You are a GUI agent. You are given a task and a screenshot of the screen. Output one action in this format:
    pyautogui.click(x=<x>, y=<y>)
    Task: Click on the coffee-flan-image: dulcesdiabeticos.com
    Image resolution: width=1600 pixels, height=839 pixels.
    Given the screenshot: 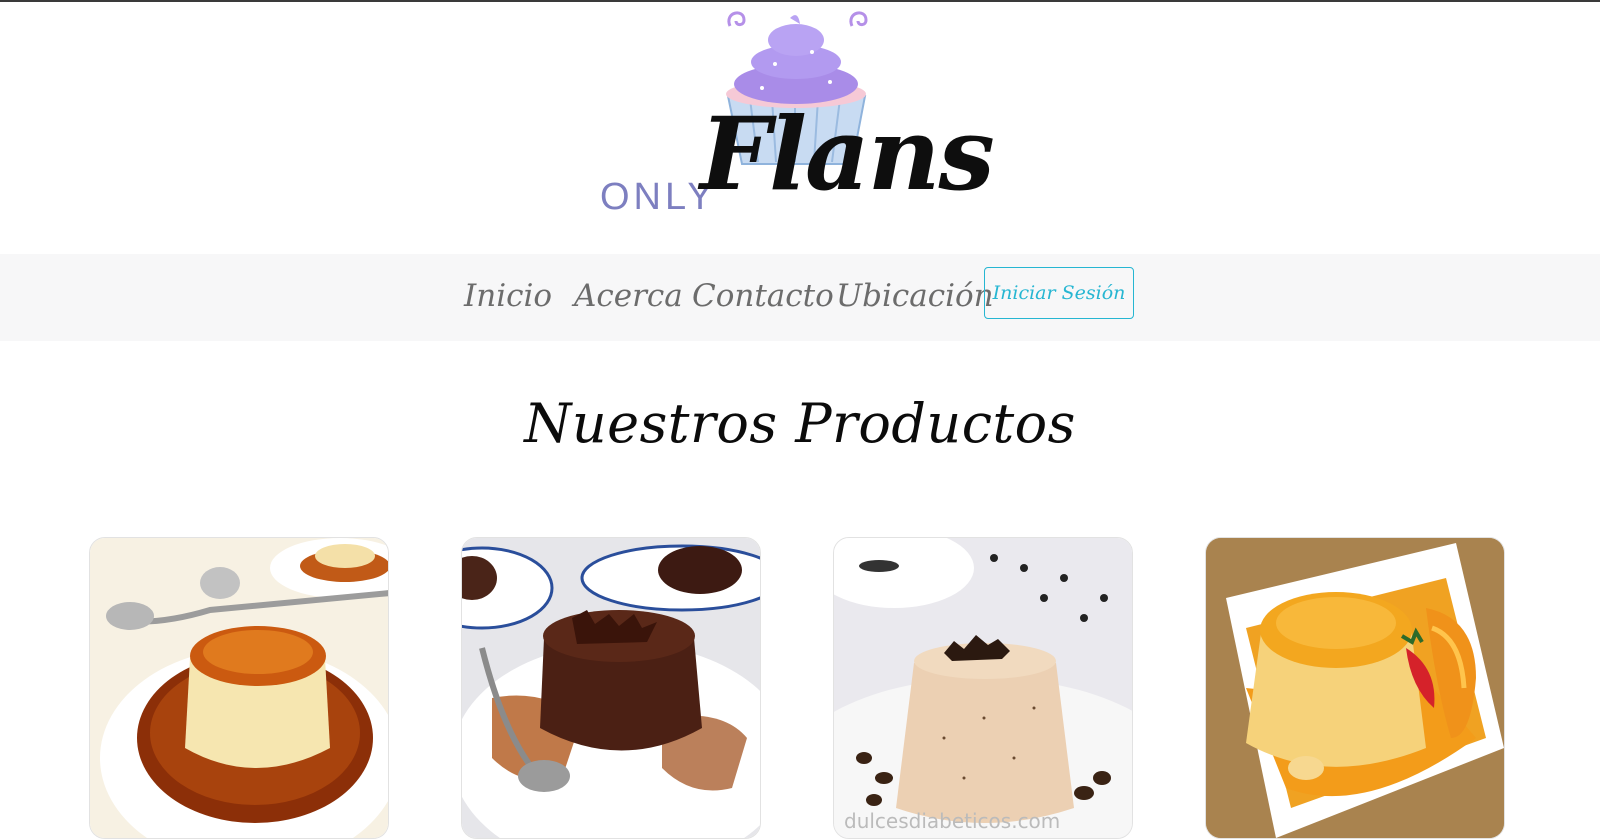 What is the action you would take?
    pyautogui.click(x=983, y=688)
    